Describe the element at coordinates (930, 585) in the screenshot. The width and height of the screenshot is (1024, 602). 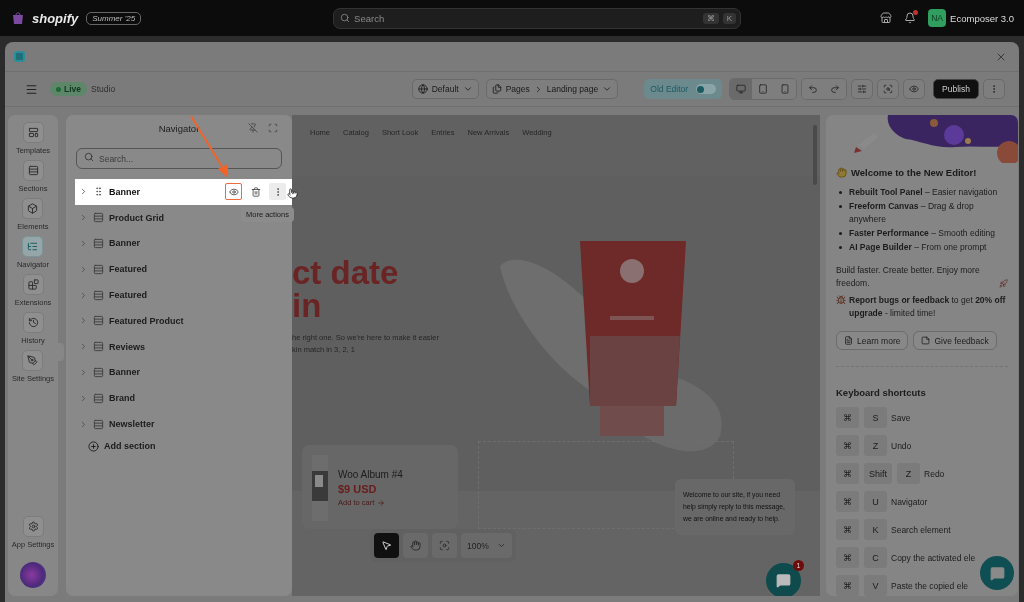
I see `shortcut-label: Paste the copied ele` at that location.